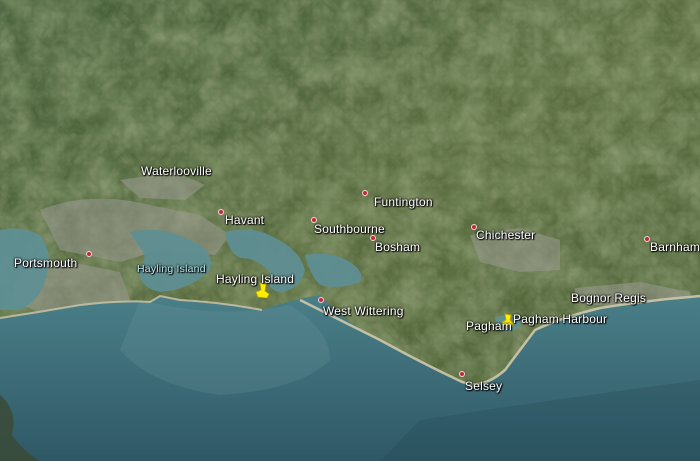 This screenshot has width=700, height=461. Describe the element at coordinates (506, 235) in the screenshot. I see `place-label-chichester: Chichester` at that location.